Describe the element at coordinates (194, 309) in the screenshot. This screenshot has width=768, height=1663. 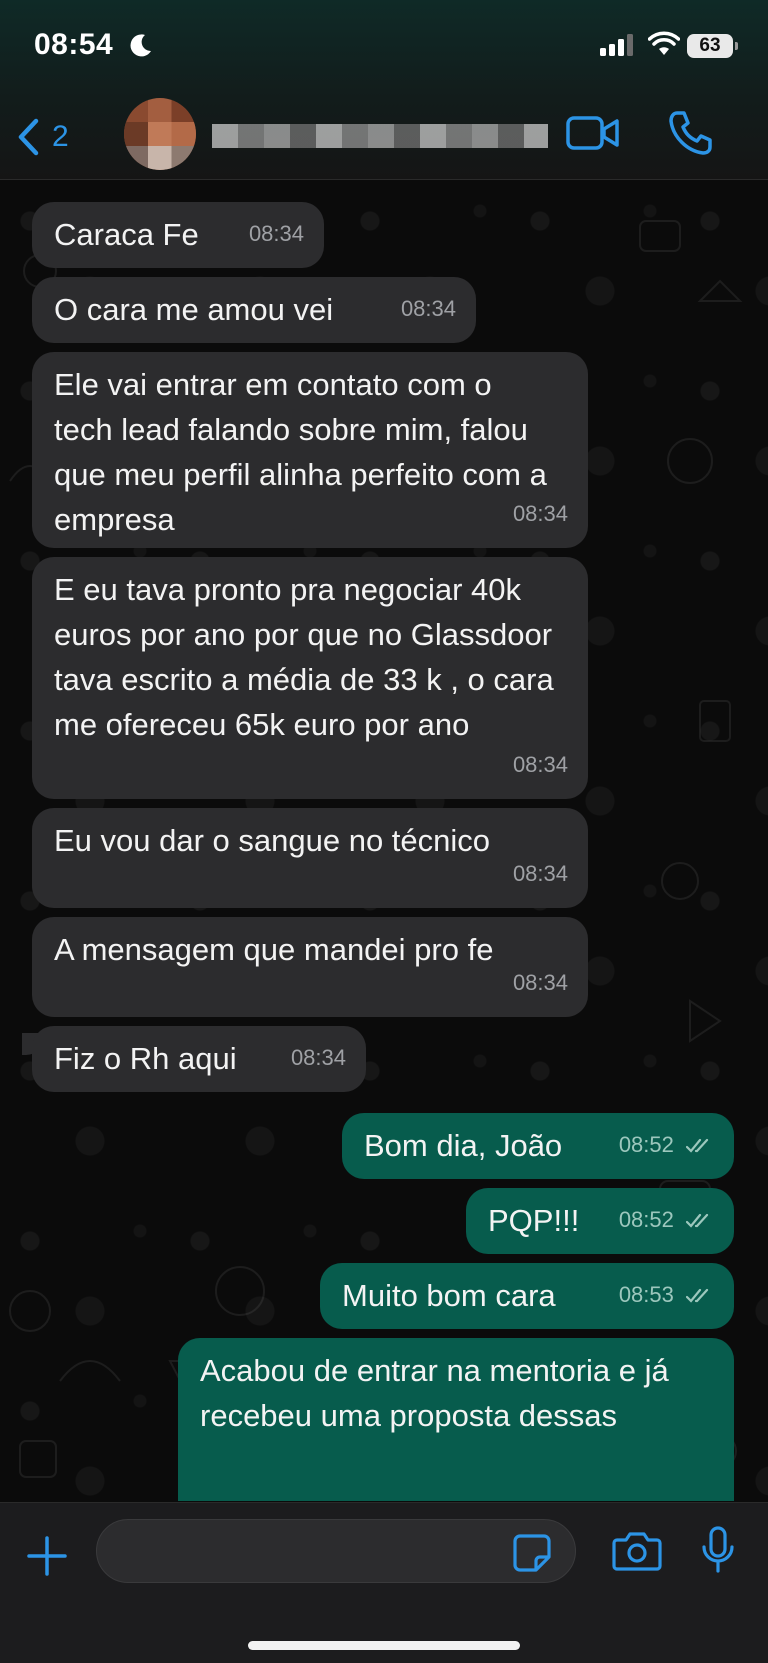
I see `message-text: O cara me amou vei` at that location.